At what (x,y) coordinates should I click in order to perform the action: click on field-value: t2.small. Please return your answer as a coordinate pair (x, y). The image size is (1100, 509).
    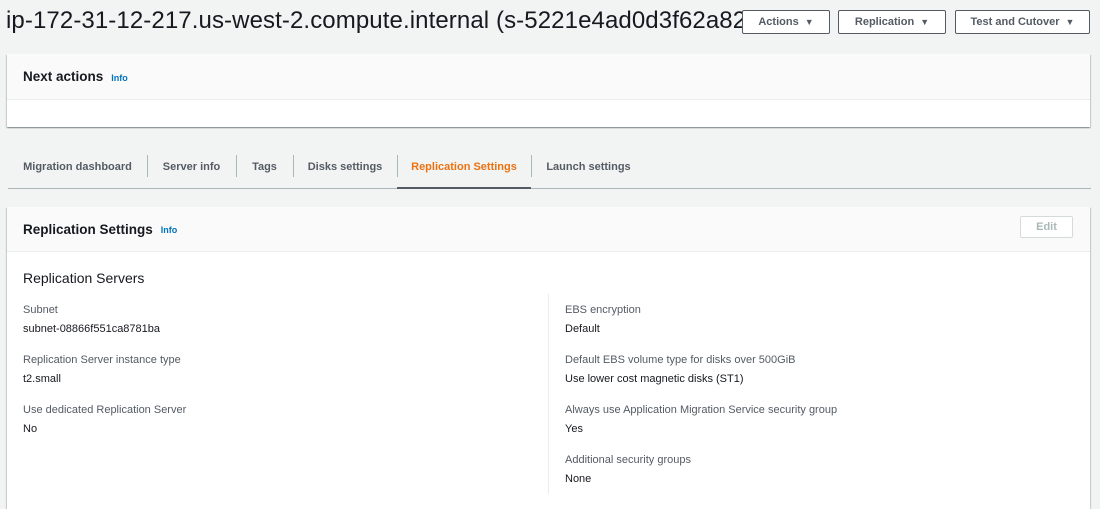
    Looking at the image, I should click on (42, 379).